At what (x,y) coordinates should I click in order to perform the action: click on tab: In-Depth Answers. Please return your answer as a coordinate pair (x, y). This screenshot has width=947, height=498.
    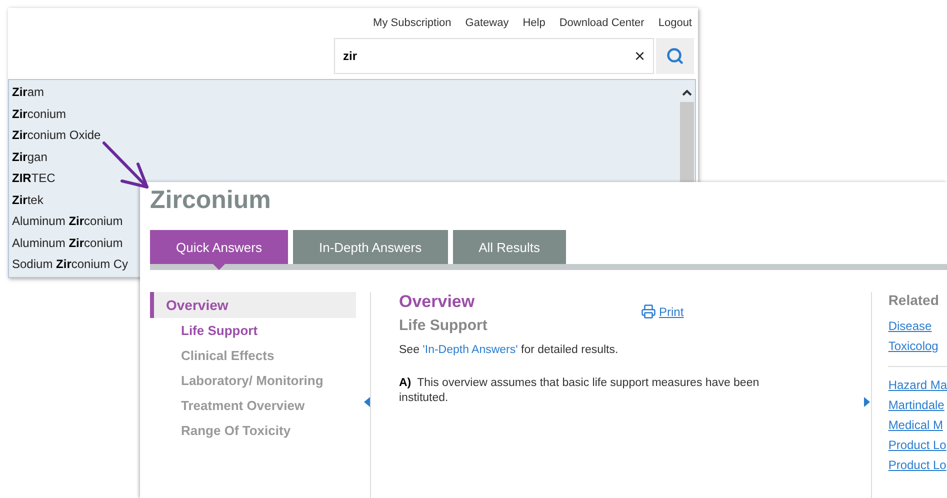
    Looking at the image, I should click on (370, 247).